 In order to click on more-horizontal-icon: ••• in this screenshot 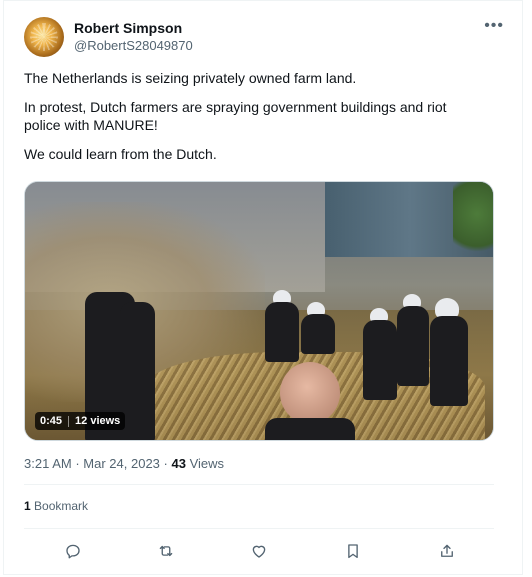, I will do `click(494, 26)`.